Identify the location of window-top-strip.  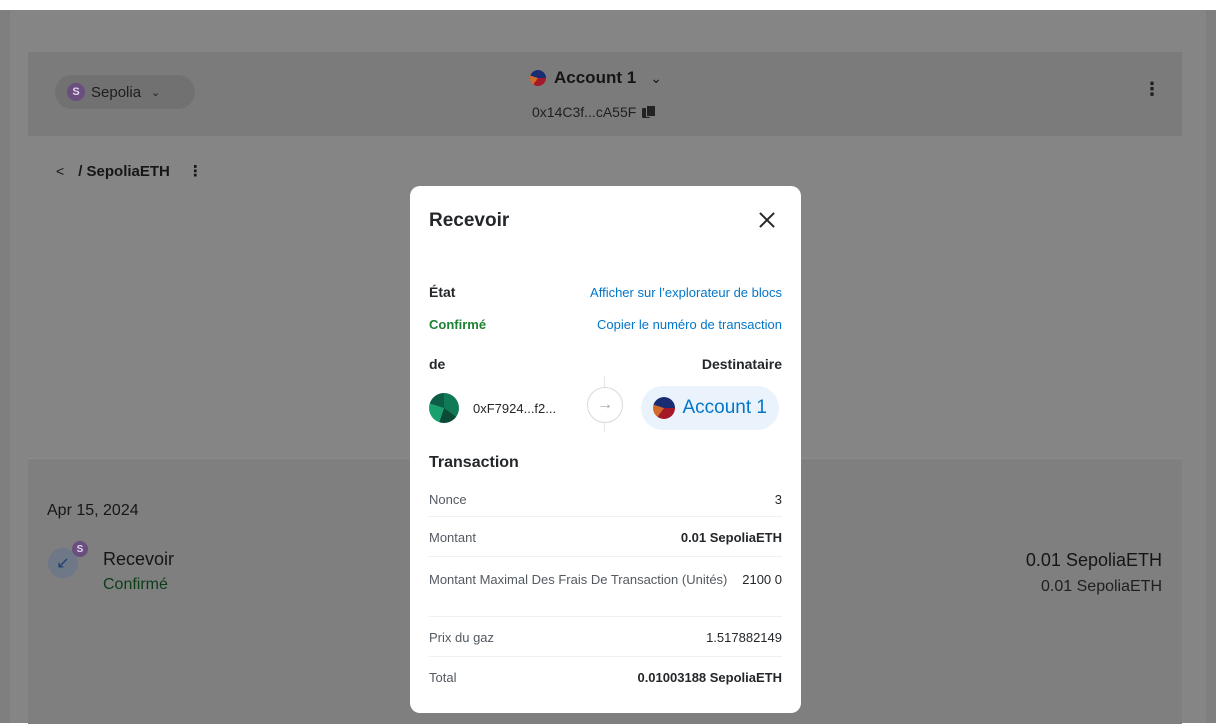
(608, 5).